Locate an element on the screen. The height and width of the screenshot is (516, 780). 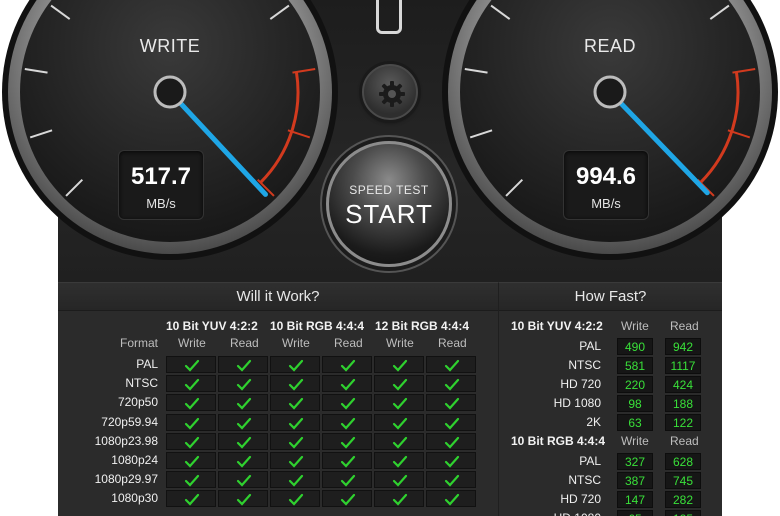
start-button-label: START is located at coordinates (389, 214).